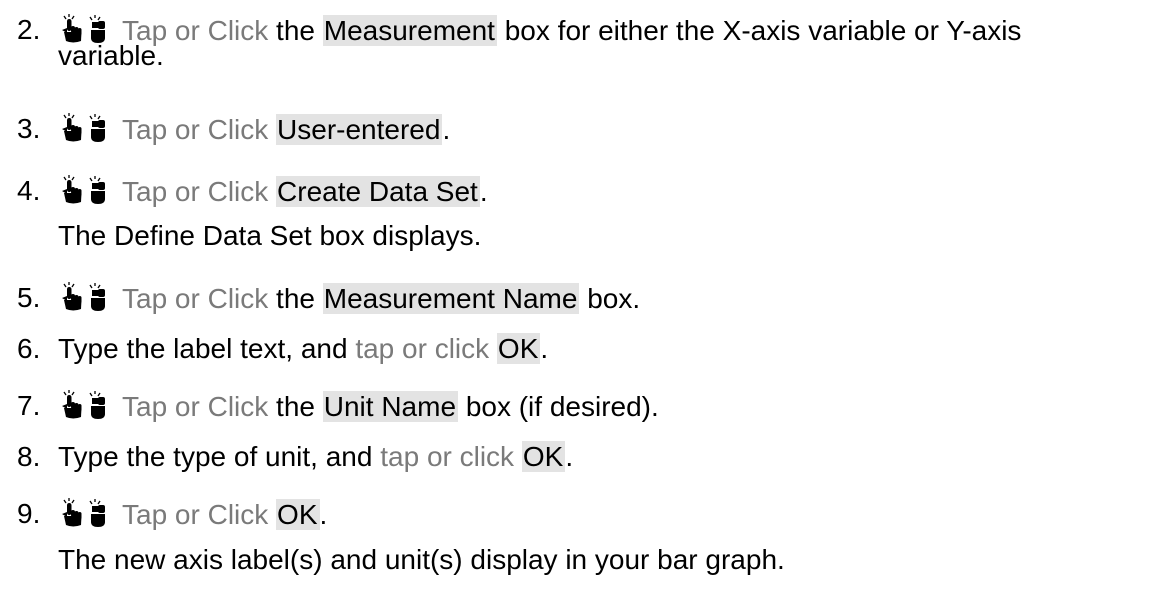 The image size is (1166, 591). Describe the element at coordinates (29, 29) in the screenshot. I see `step-number: 2.` at that location.